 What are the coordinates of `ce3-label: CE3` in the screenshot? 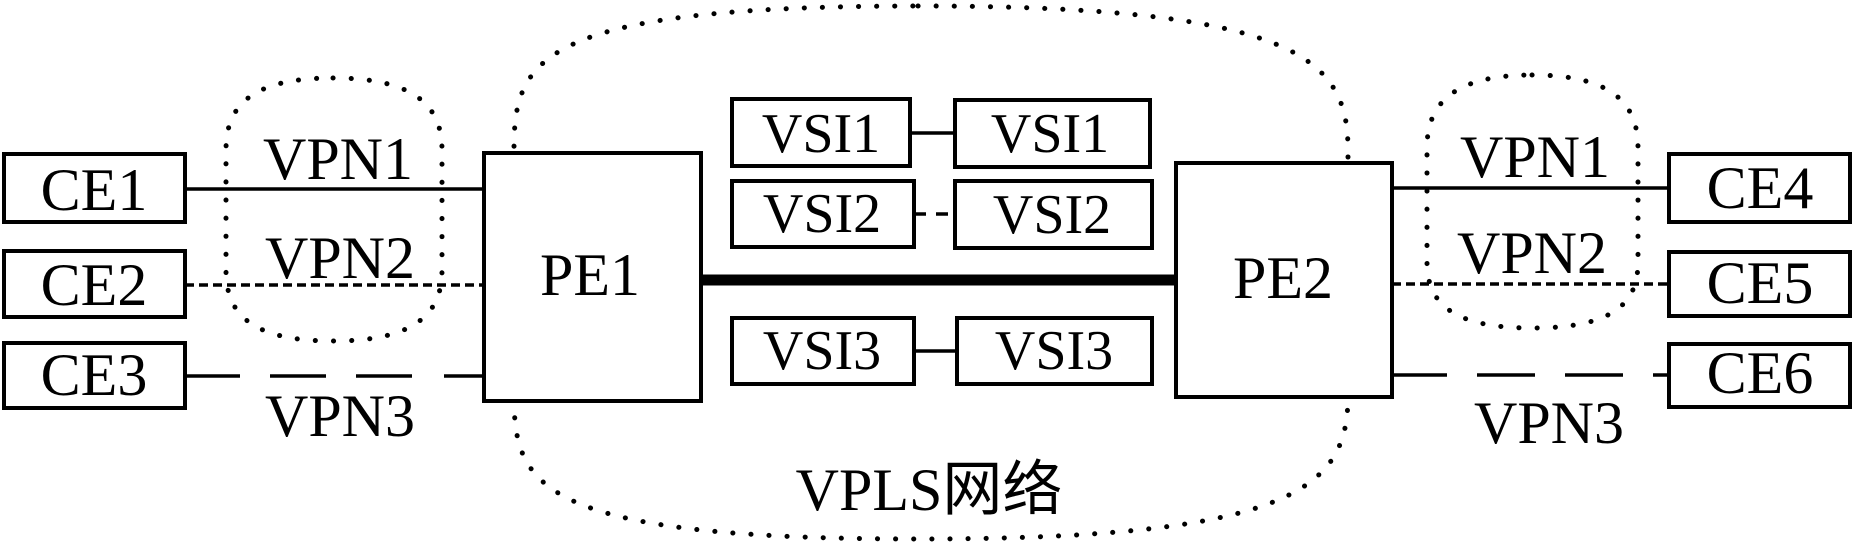 It's located at (94, 375).